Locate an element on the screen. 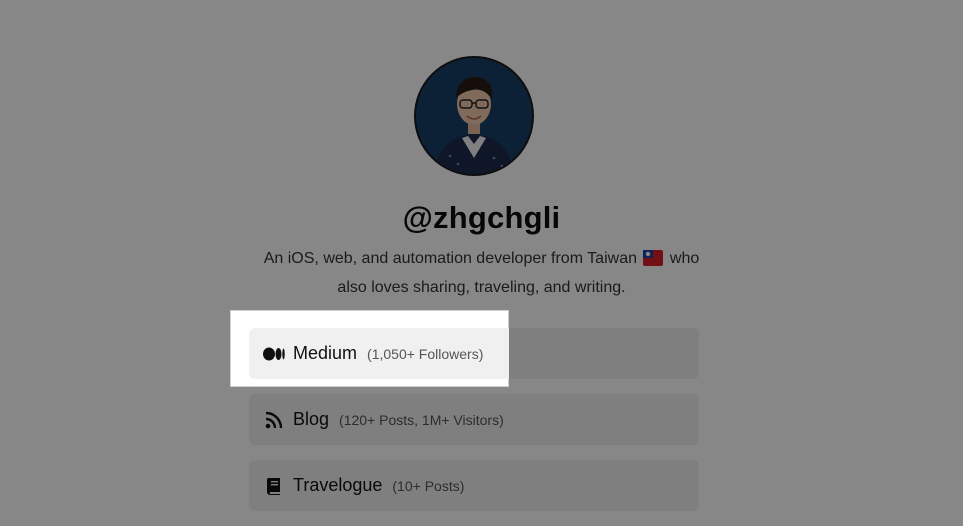 The height and width of the screenshot is (526, 963). medium-link-meta: (1,050+ Followers) is located at coordinates (425, 353).